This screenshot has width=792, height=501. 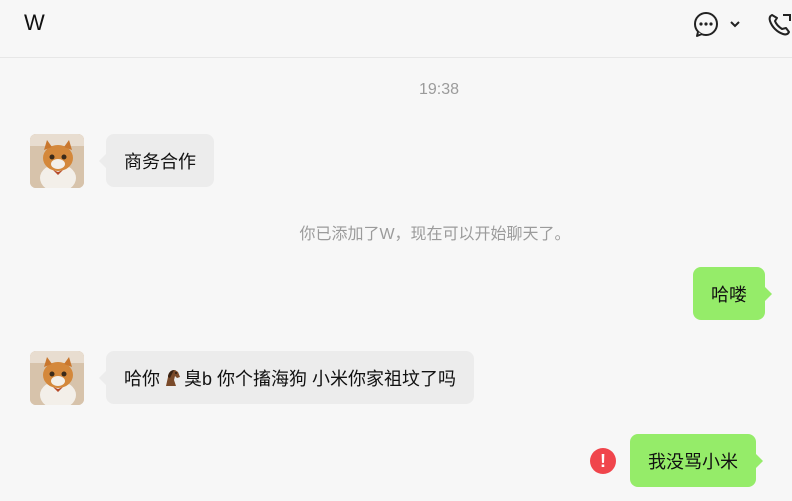 I want to click on chevron-down-icon, so click(x=735, y=24).